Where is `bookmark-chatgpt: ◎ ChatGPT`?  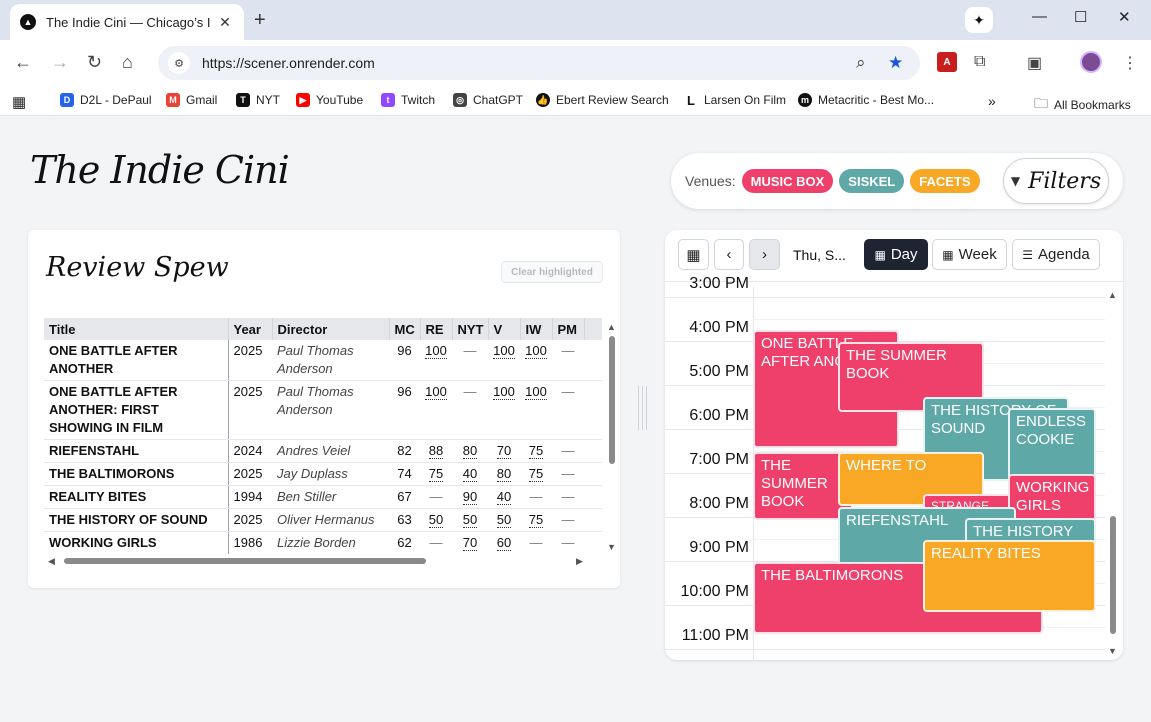 bookmark-chatgpt: ◎ ChatGPT is located at coordinates (488, 100).